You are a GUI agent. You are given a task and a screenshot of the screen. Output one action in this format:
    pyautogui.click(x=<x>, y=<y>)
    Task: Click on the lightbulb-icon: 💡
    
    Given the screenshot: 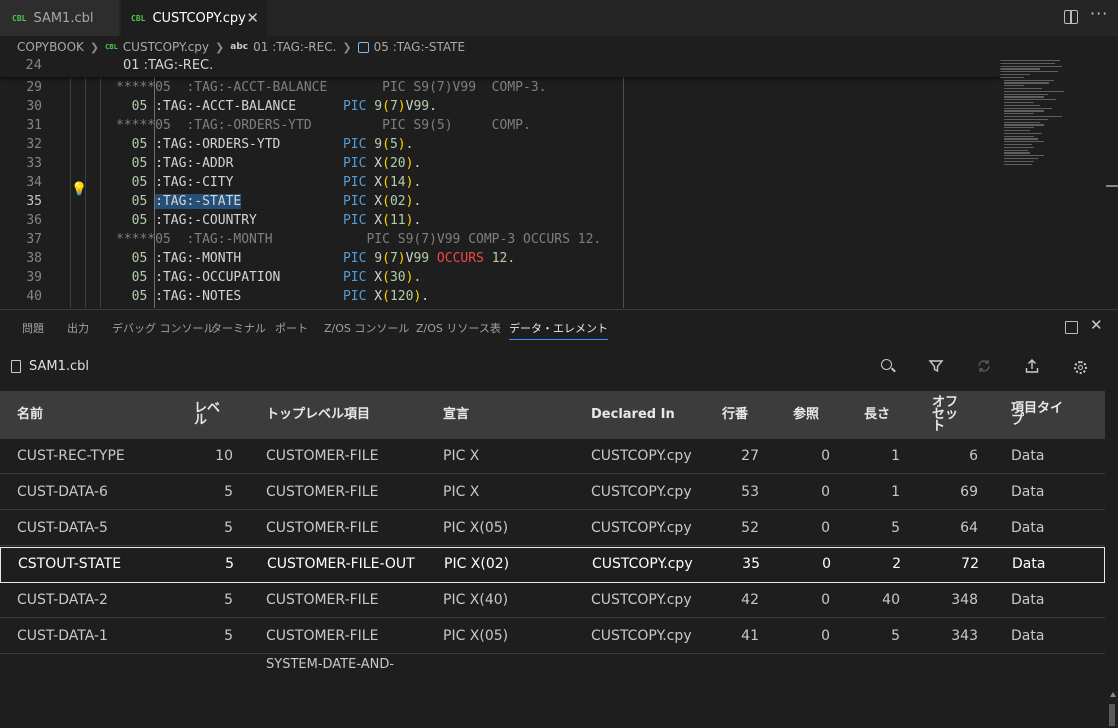 What is the action you would take?
    pyautogui.click(x=79, y=189)
    